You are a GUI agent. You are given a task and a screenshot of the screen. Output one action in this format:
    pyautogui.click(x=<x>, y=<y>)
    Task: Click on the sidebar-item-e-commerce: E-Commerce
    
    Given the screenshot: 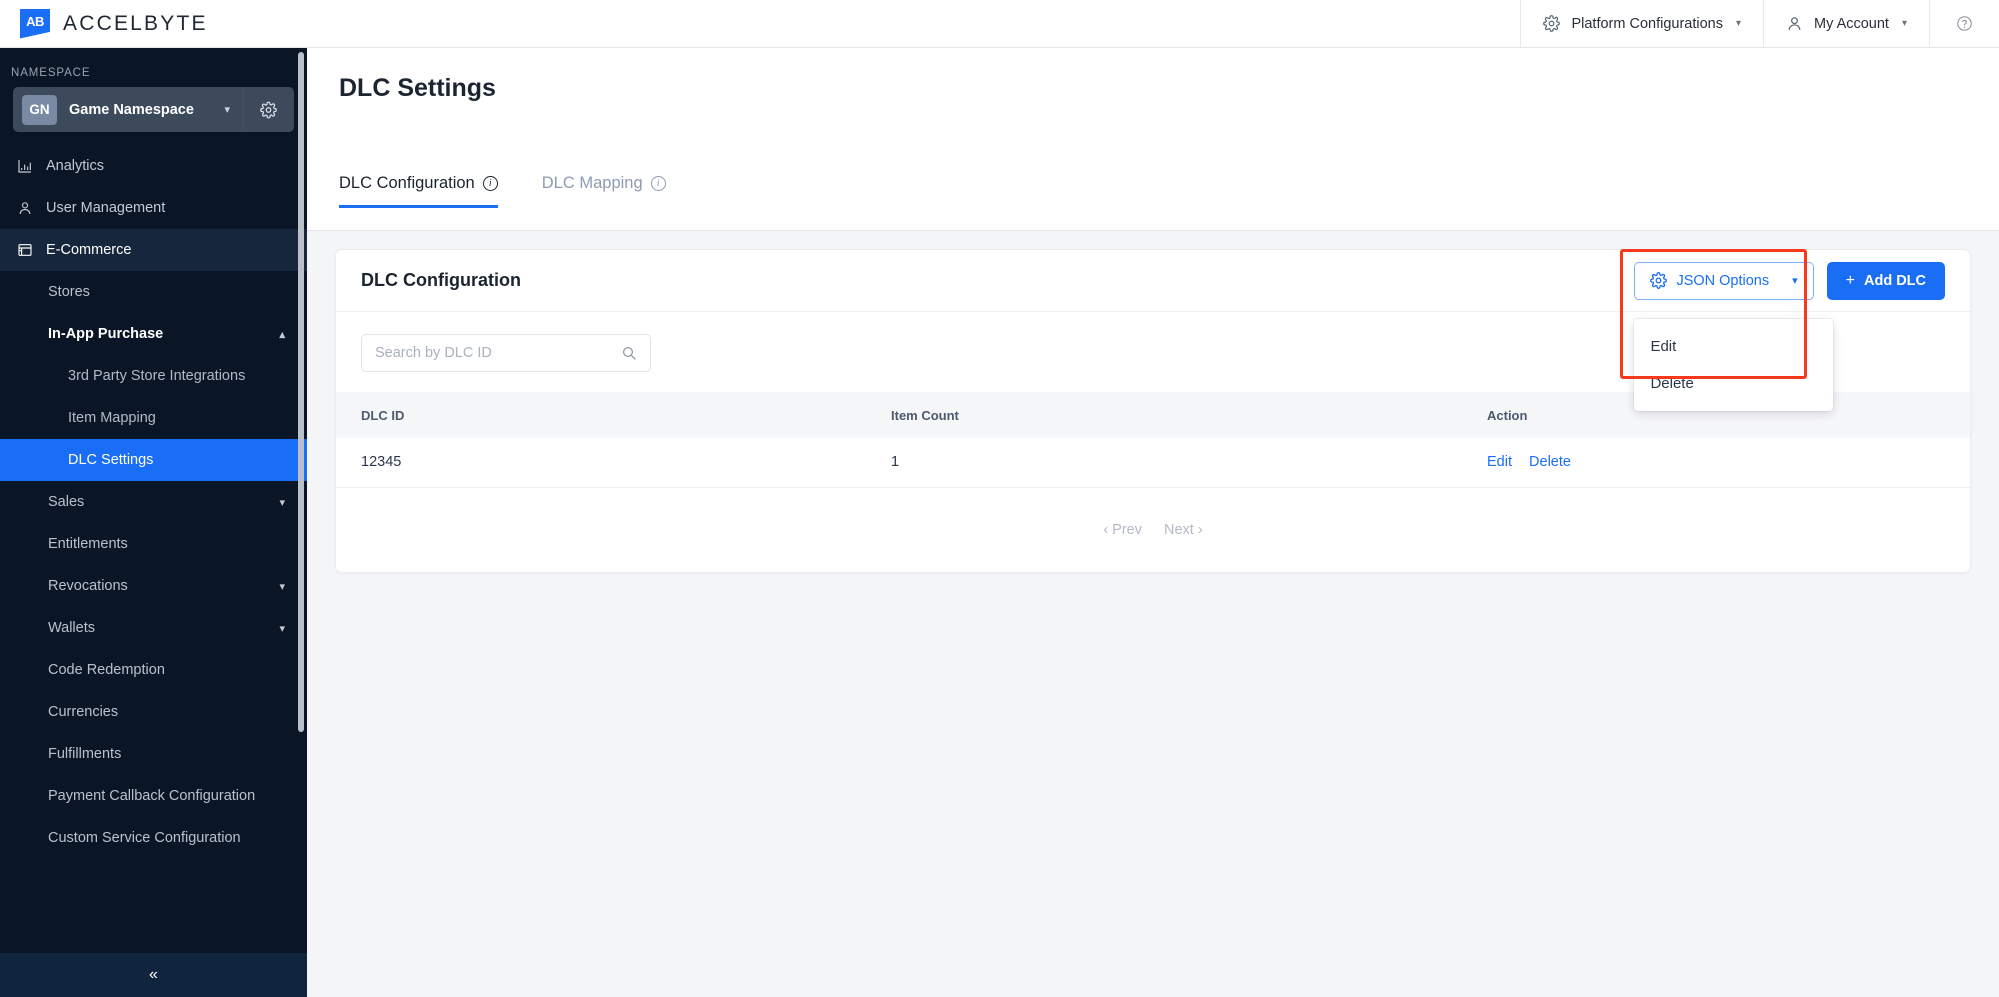 What is the action you would take?
    pyautogui.click(x=153, y=250)
    